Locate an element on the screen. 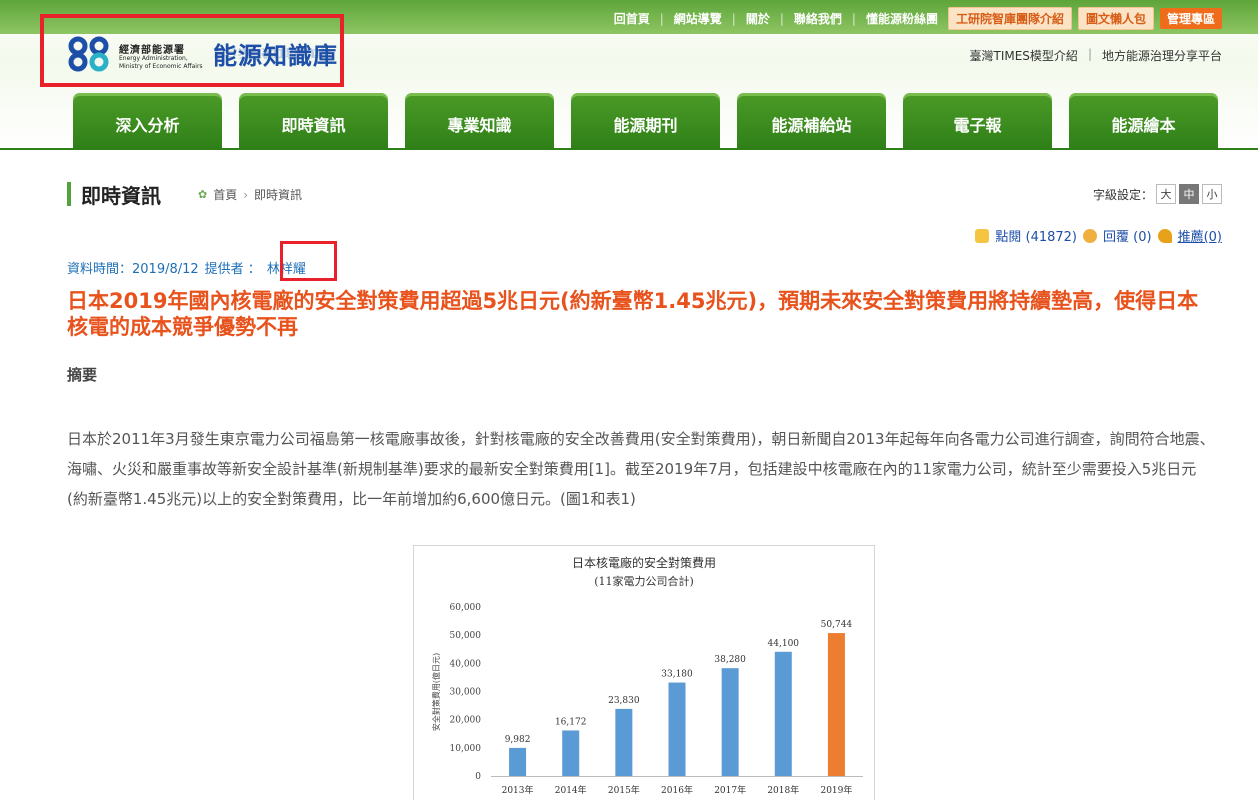 The image size is (1258, 800). data-label: 9,982 is located at coordinates (518, 740).